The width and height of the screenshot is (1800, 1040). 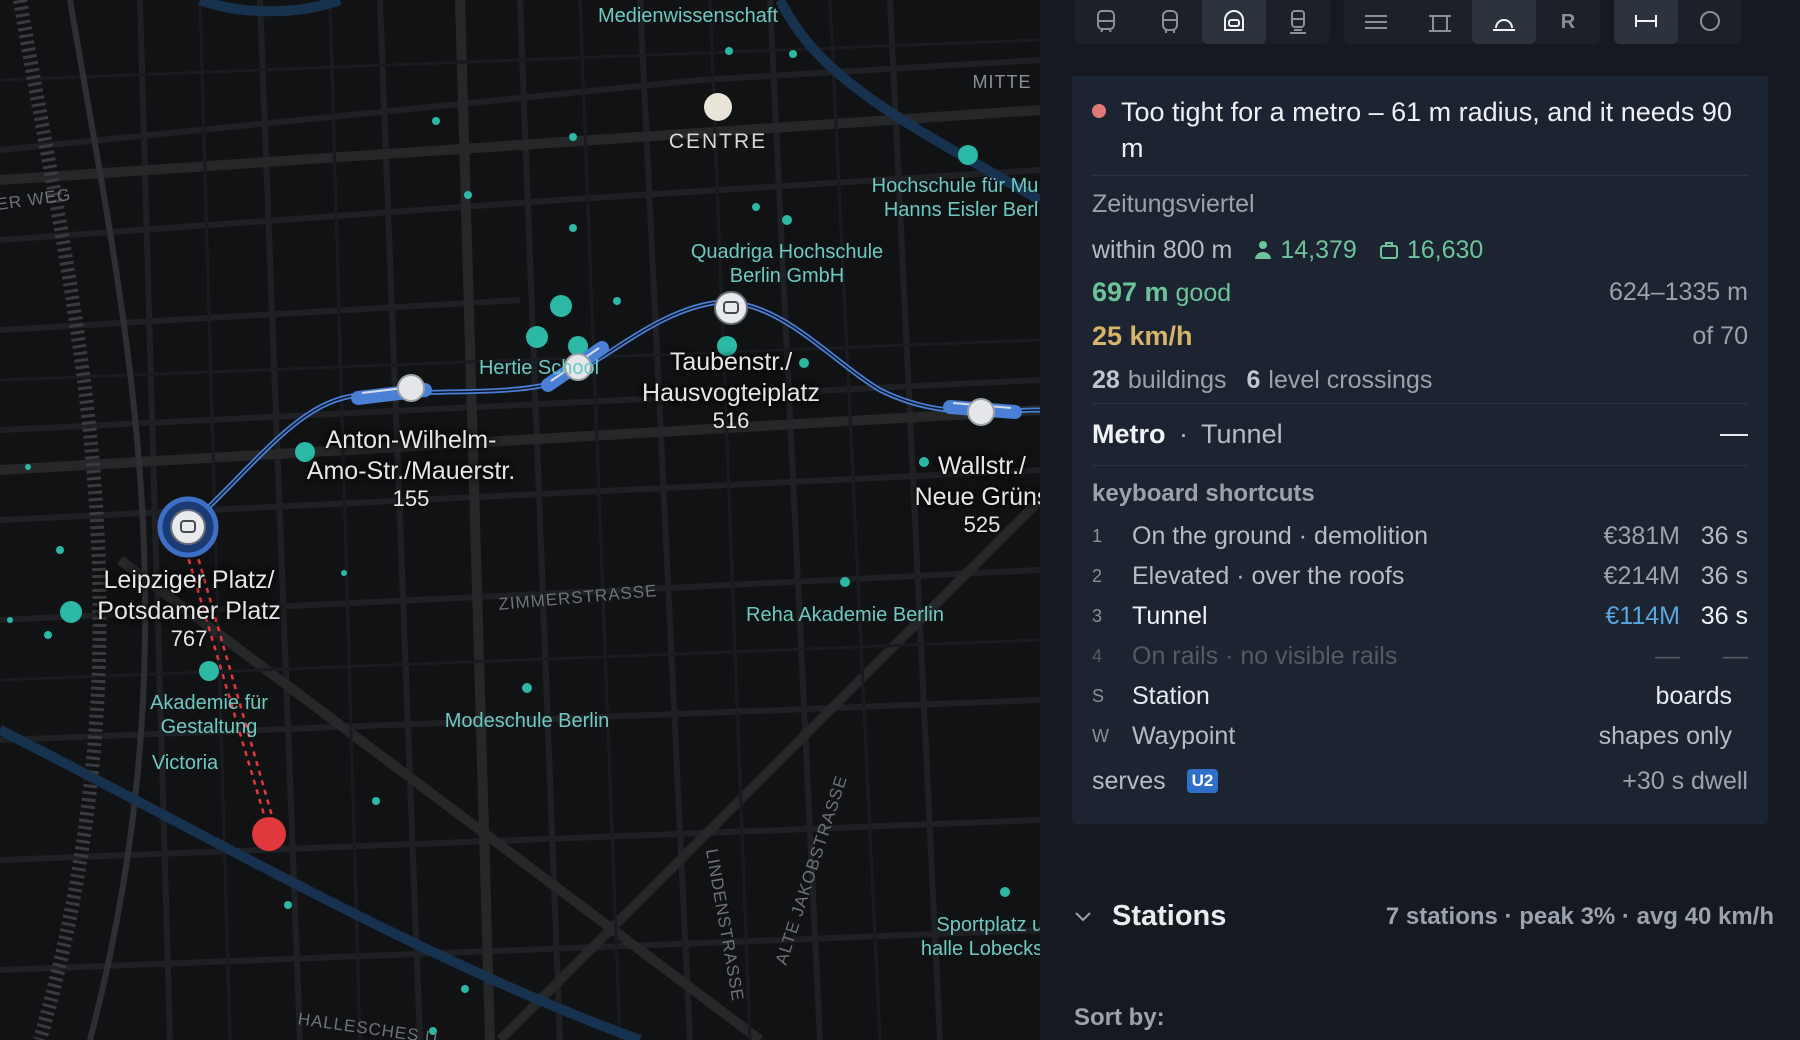 I want to click on zone-name: Zeitungsviertel, so click(x=1173, y=204).